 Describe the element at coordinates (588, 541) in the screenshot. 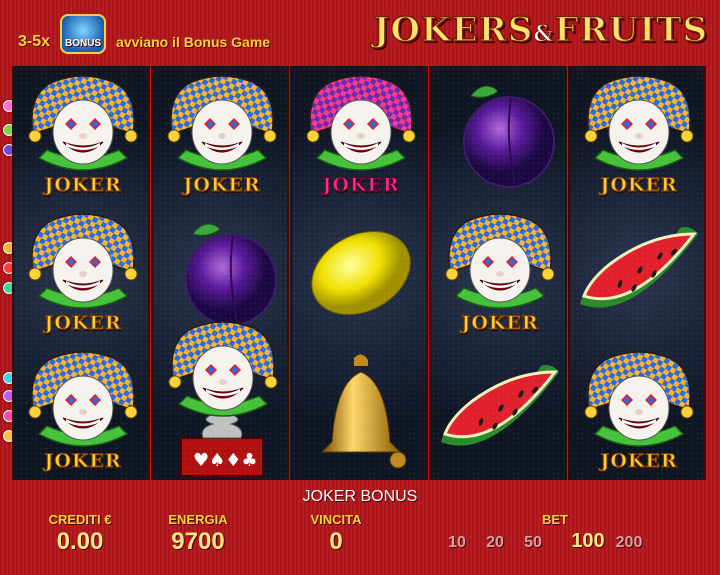

I see `bet-option-100: 100` at that location.